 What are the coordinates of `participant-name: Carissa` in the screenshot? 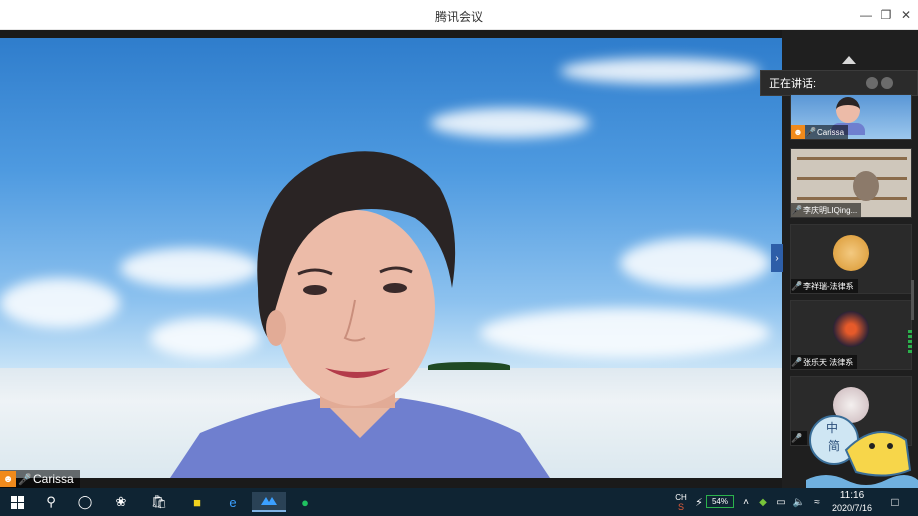 It's located at (831, 132).